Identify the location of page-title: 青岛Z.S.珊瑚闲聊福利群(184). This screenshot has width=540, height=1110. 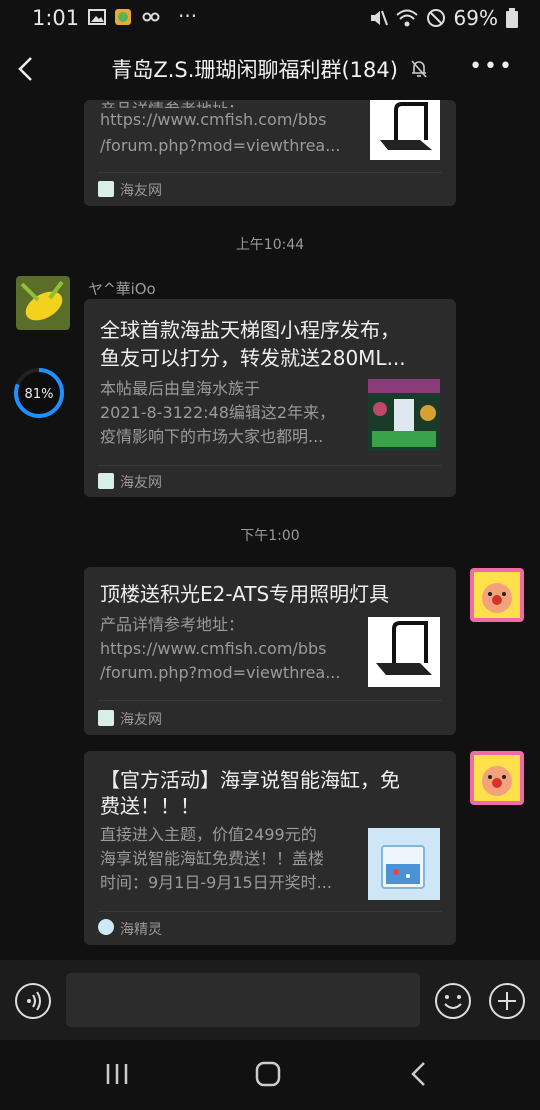
(270, 69).